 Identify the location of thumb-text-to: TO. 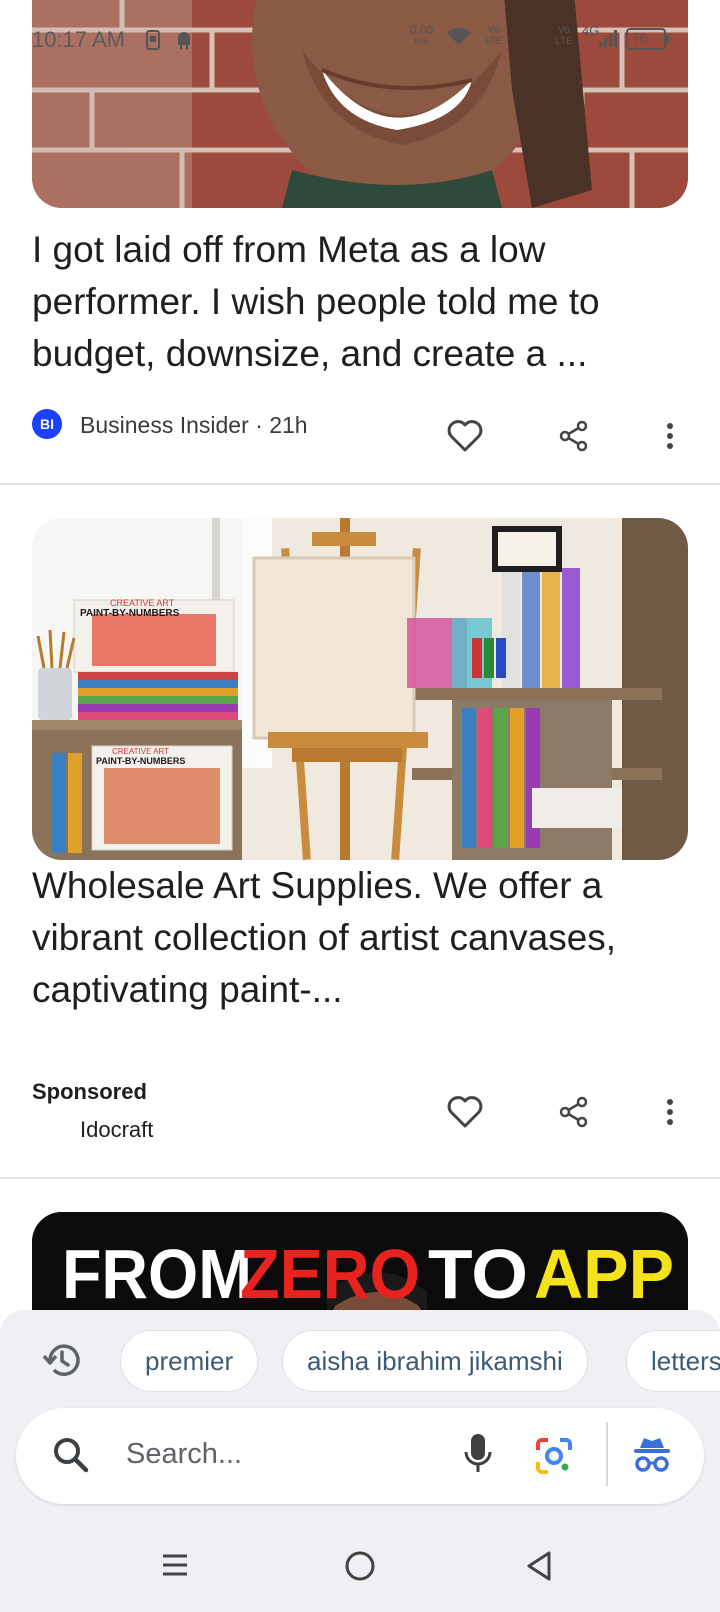
(478, 1274).